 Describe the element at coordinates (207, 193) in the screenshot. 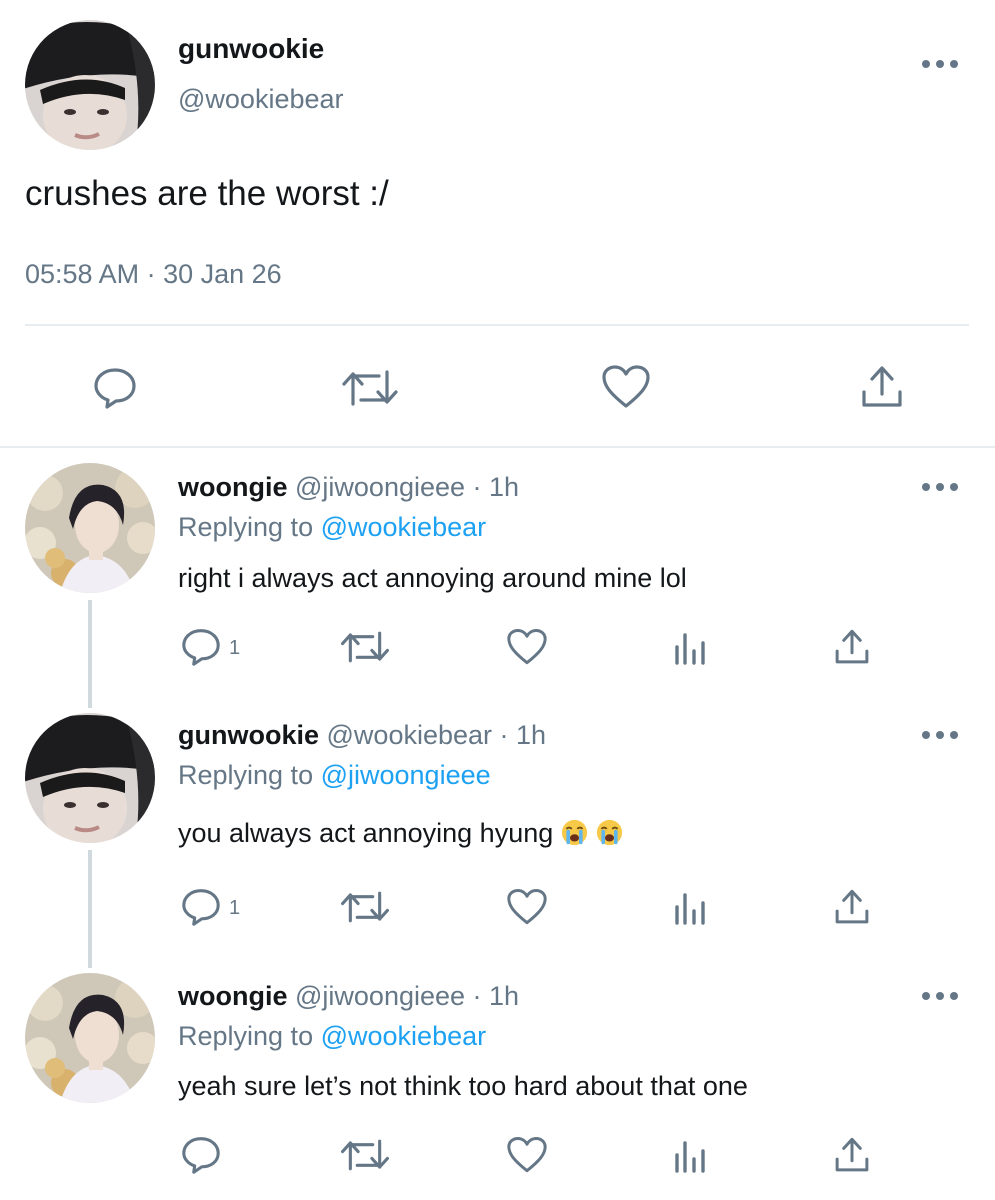

I see `tweet-text: crushes are the worst :/` at that location.